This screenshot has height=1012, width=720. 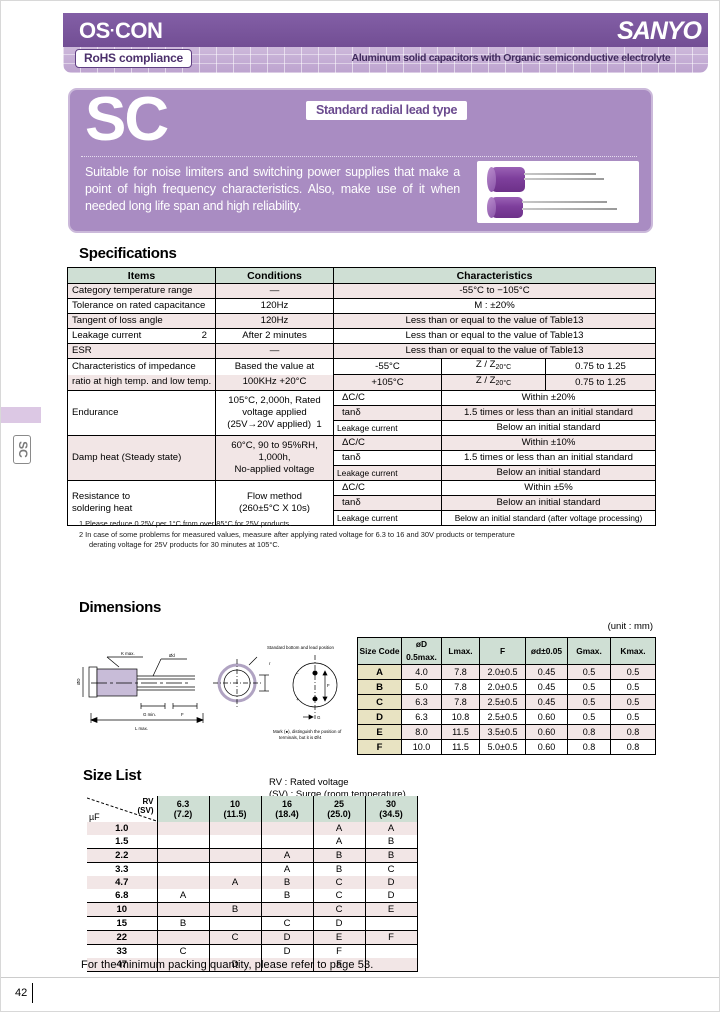 I want to click on spec-item-impedance-l2: ratio at high temp. and low temp., so click(x=141, y=382).